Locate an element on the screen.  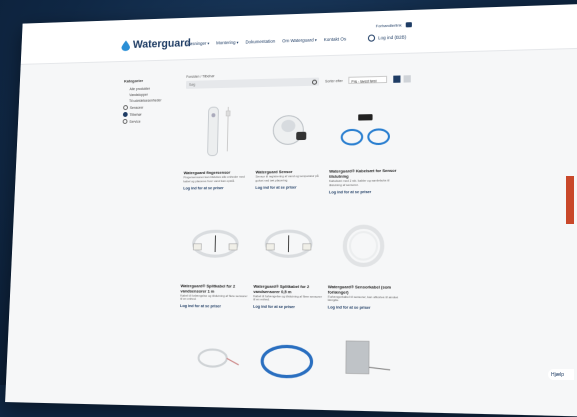
product-image-cable-kit is located at coordinates (364, 128).